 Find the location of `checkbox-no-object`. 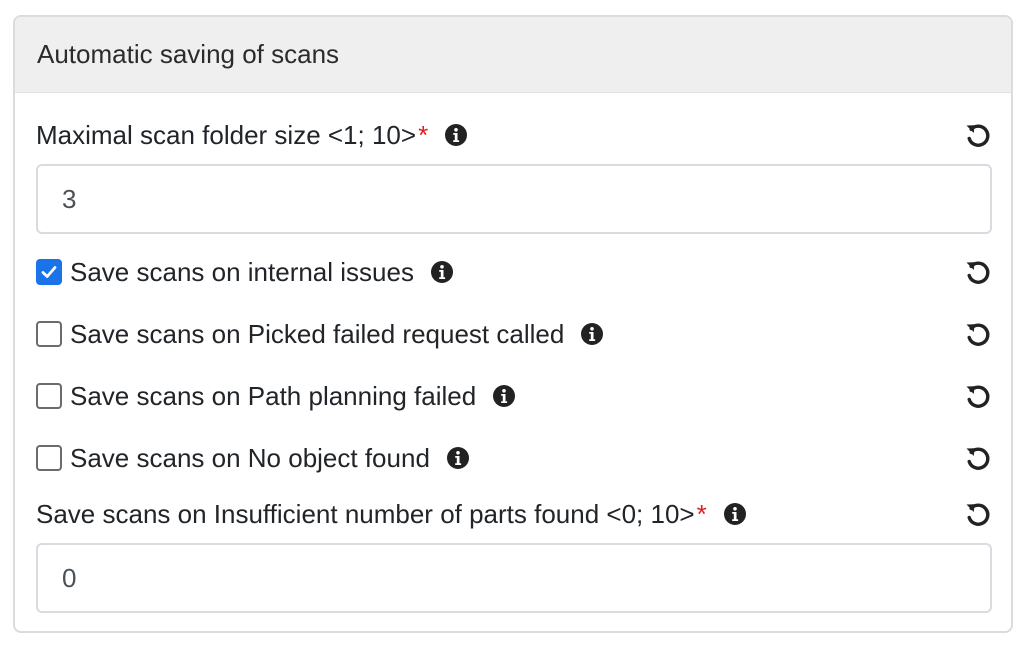

checkbox-no-object is located at coordinates (49, 458).